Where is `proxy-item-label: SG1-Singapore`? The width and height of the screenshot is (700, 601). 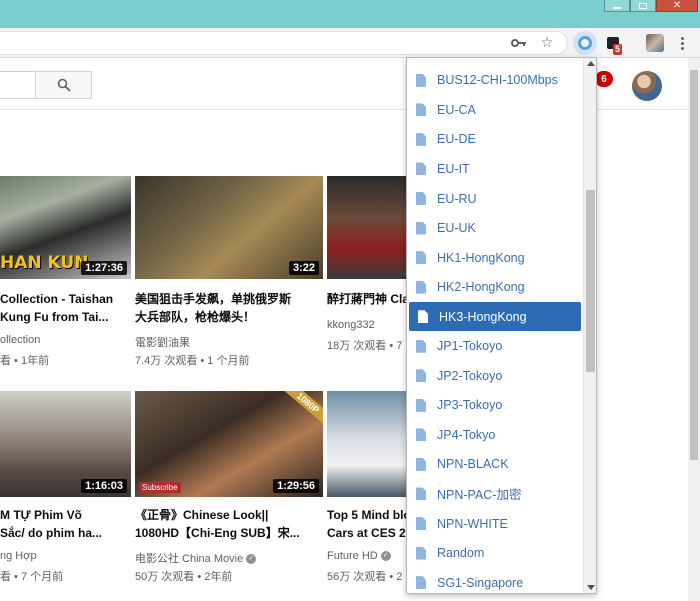
proxy-item-label: SG1-Singapore is located at coordinates (480, 582).